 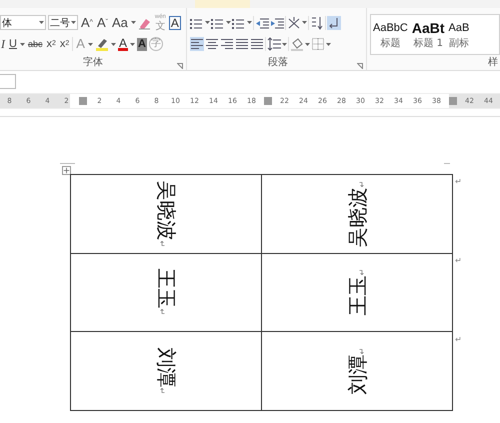 I want to click on italic-button: I, so click(x=3, y=44).